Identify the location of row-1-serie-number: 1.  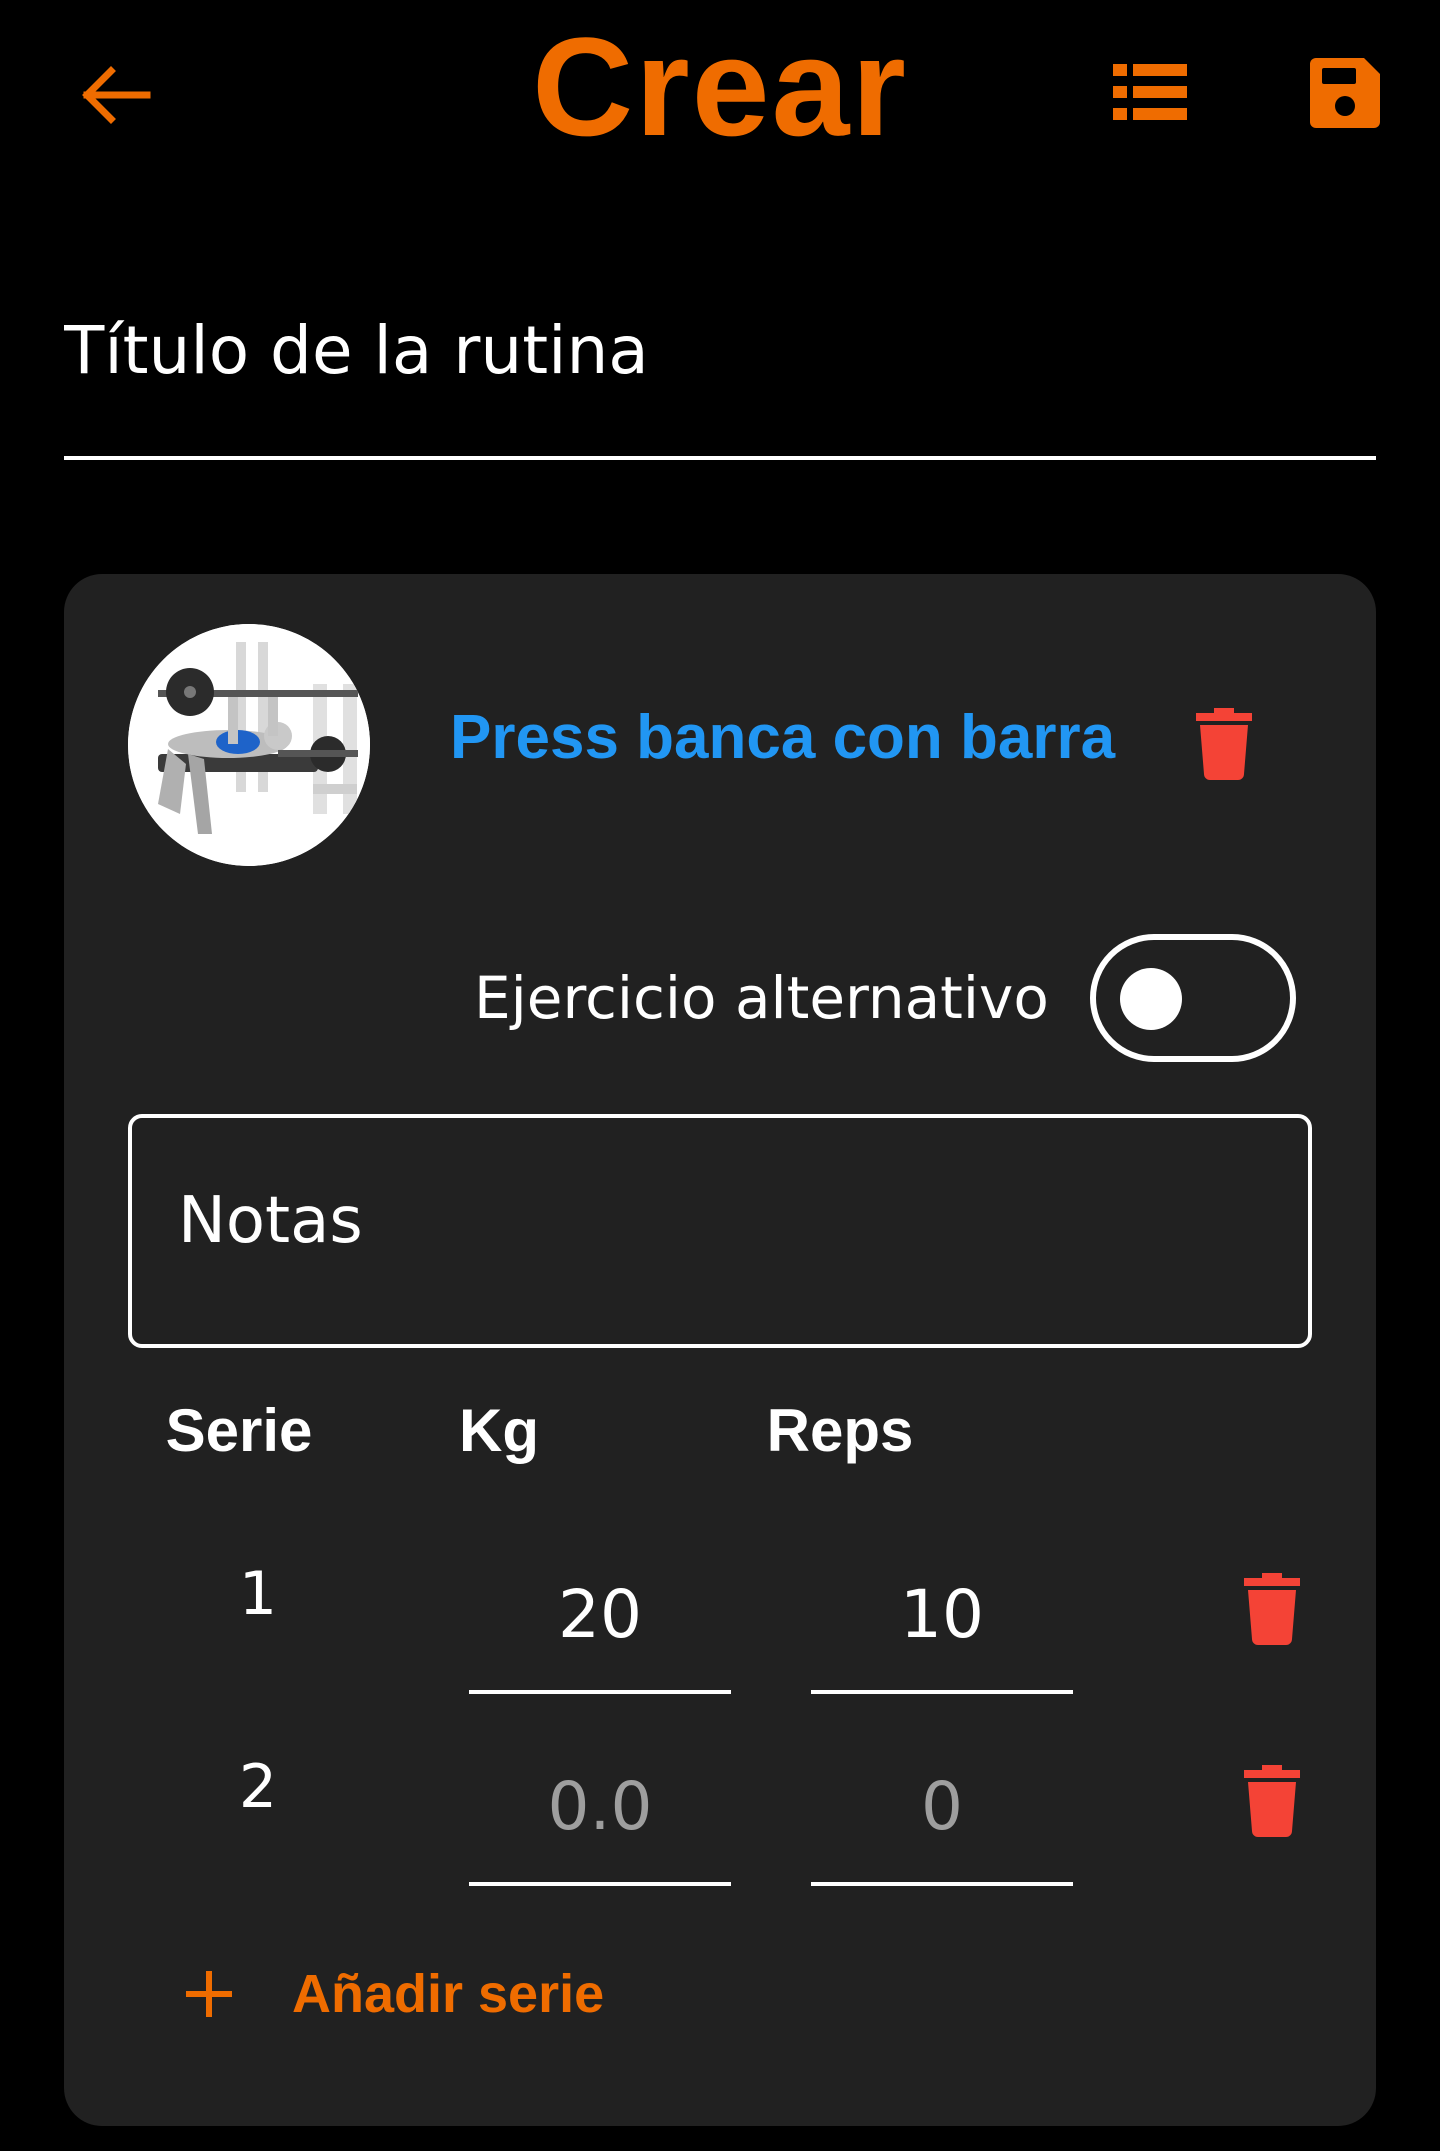
(258, 1594).